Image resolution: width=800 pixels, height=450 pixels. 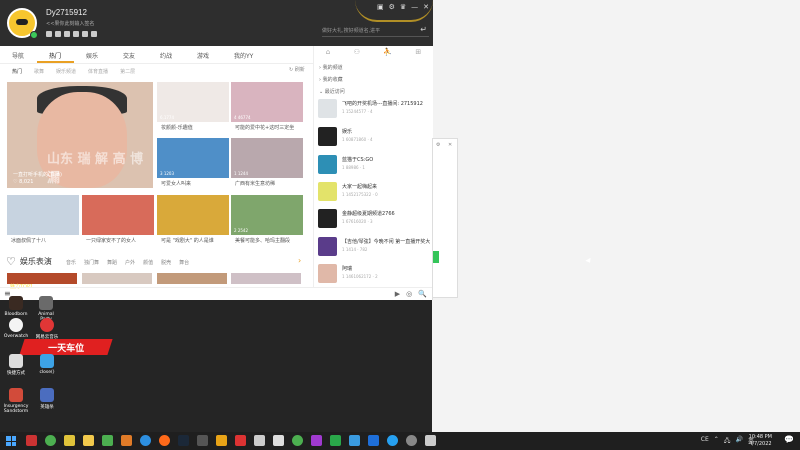 I want to click on desktop-icon: 快捷方式, so click(x=16, y=365).